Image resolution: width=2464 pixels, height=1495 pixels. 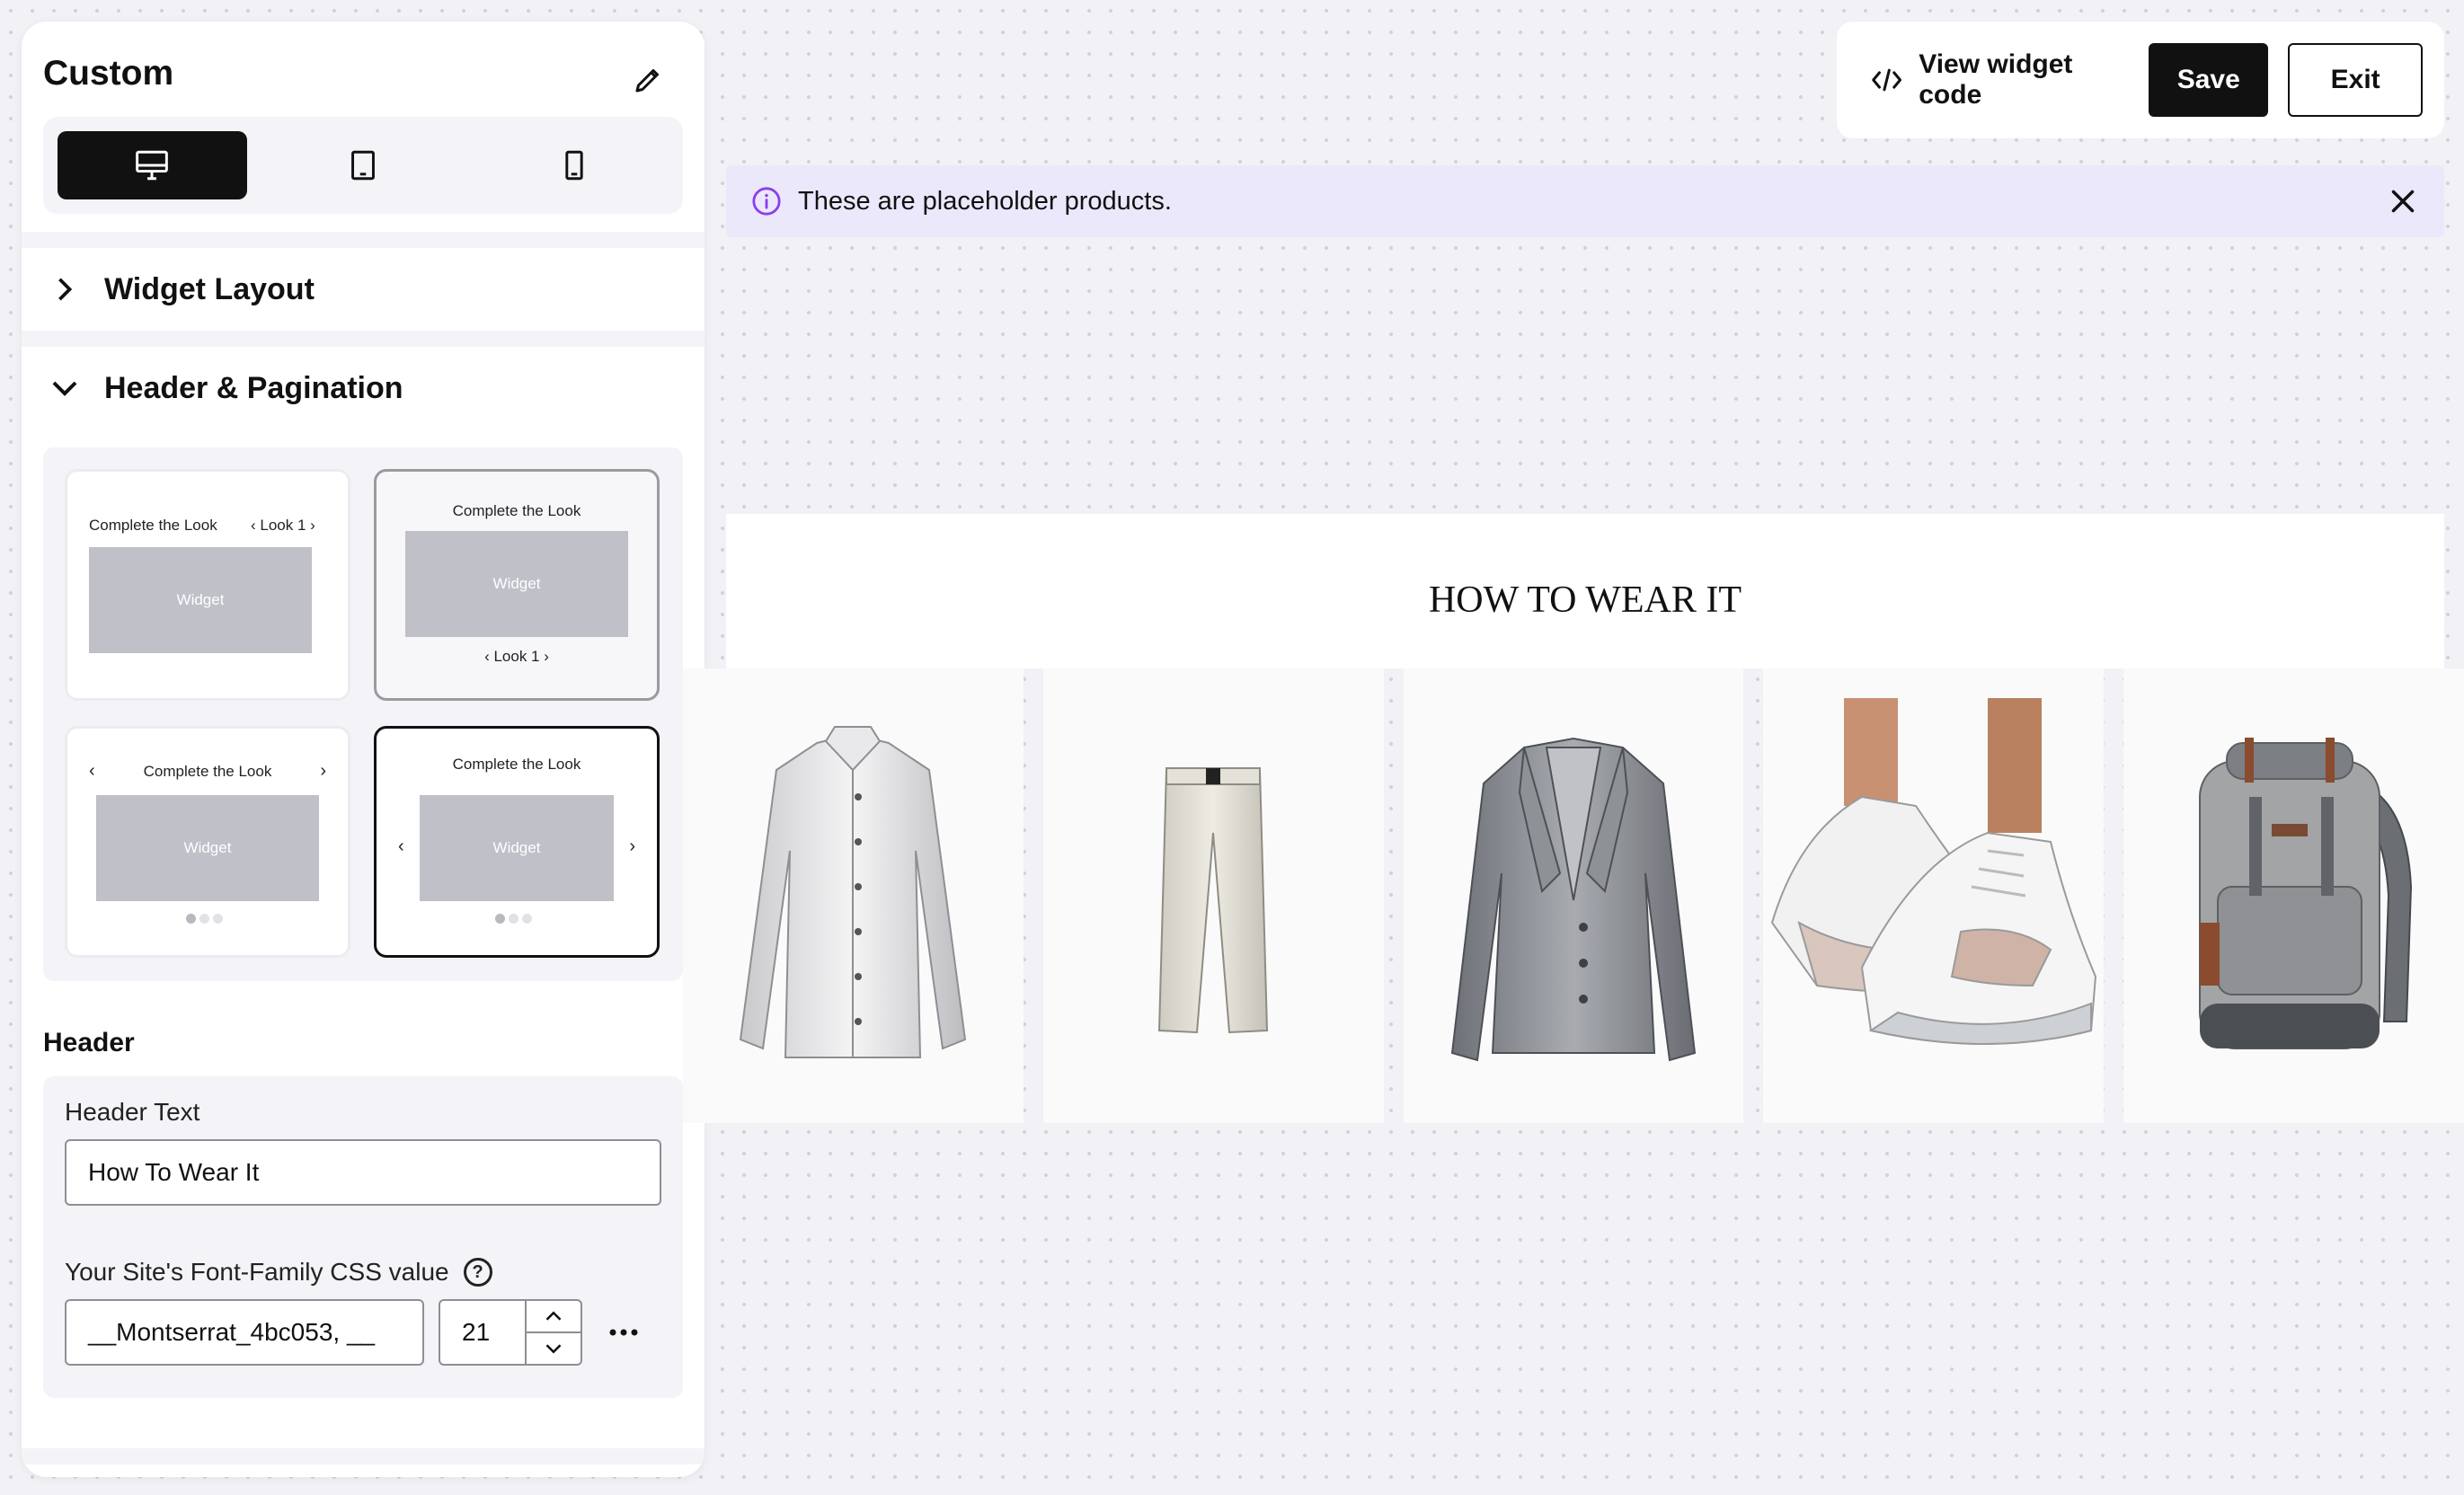 I want to click on font-row: __Montserrat_4bc053, __ 21, so click(x=363, y=1332).